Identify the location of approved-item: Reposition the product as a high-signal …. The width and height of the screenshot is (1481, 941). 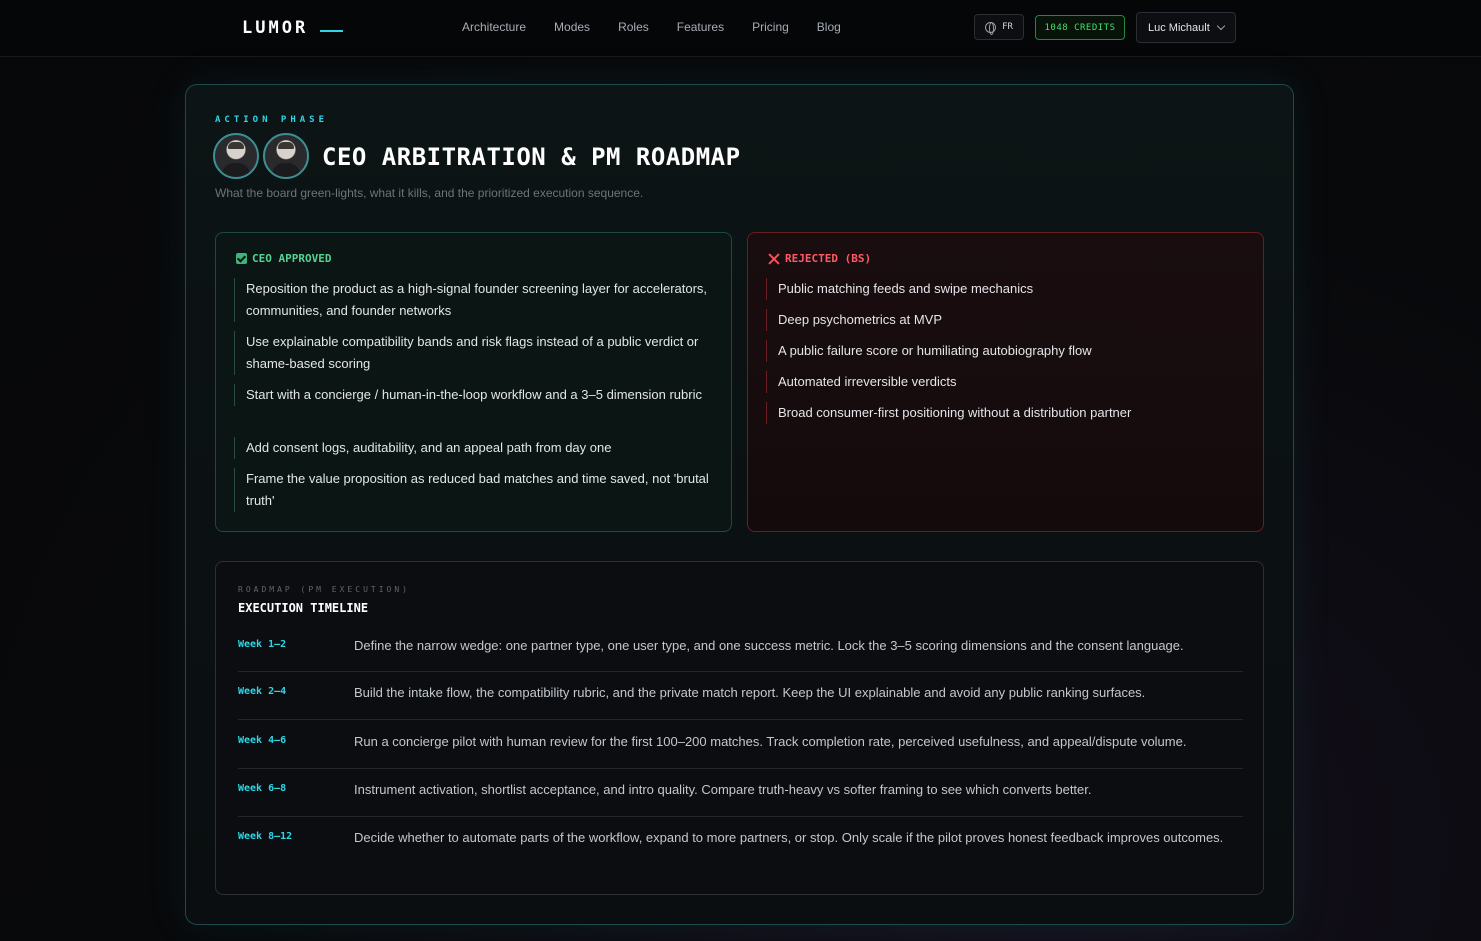
(476, 300).